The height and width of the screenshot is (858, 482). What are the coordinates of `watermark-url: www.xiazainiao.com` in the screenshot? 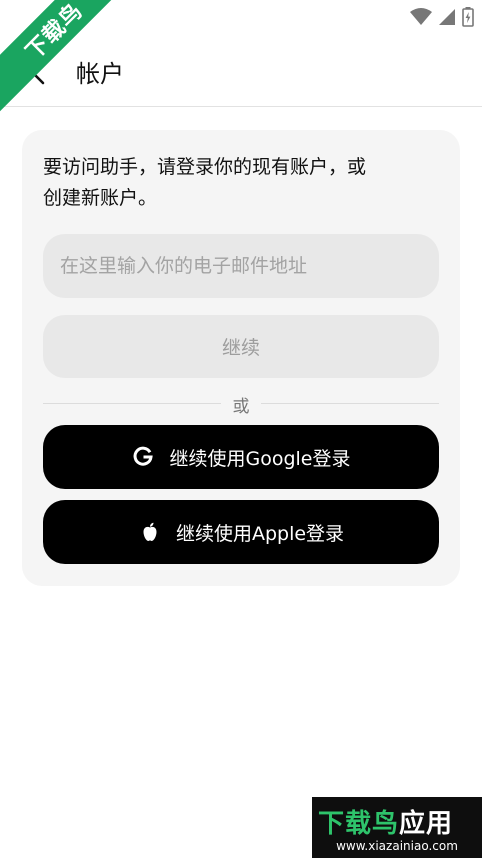 It's located at (397, 846).